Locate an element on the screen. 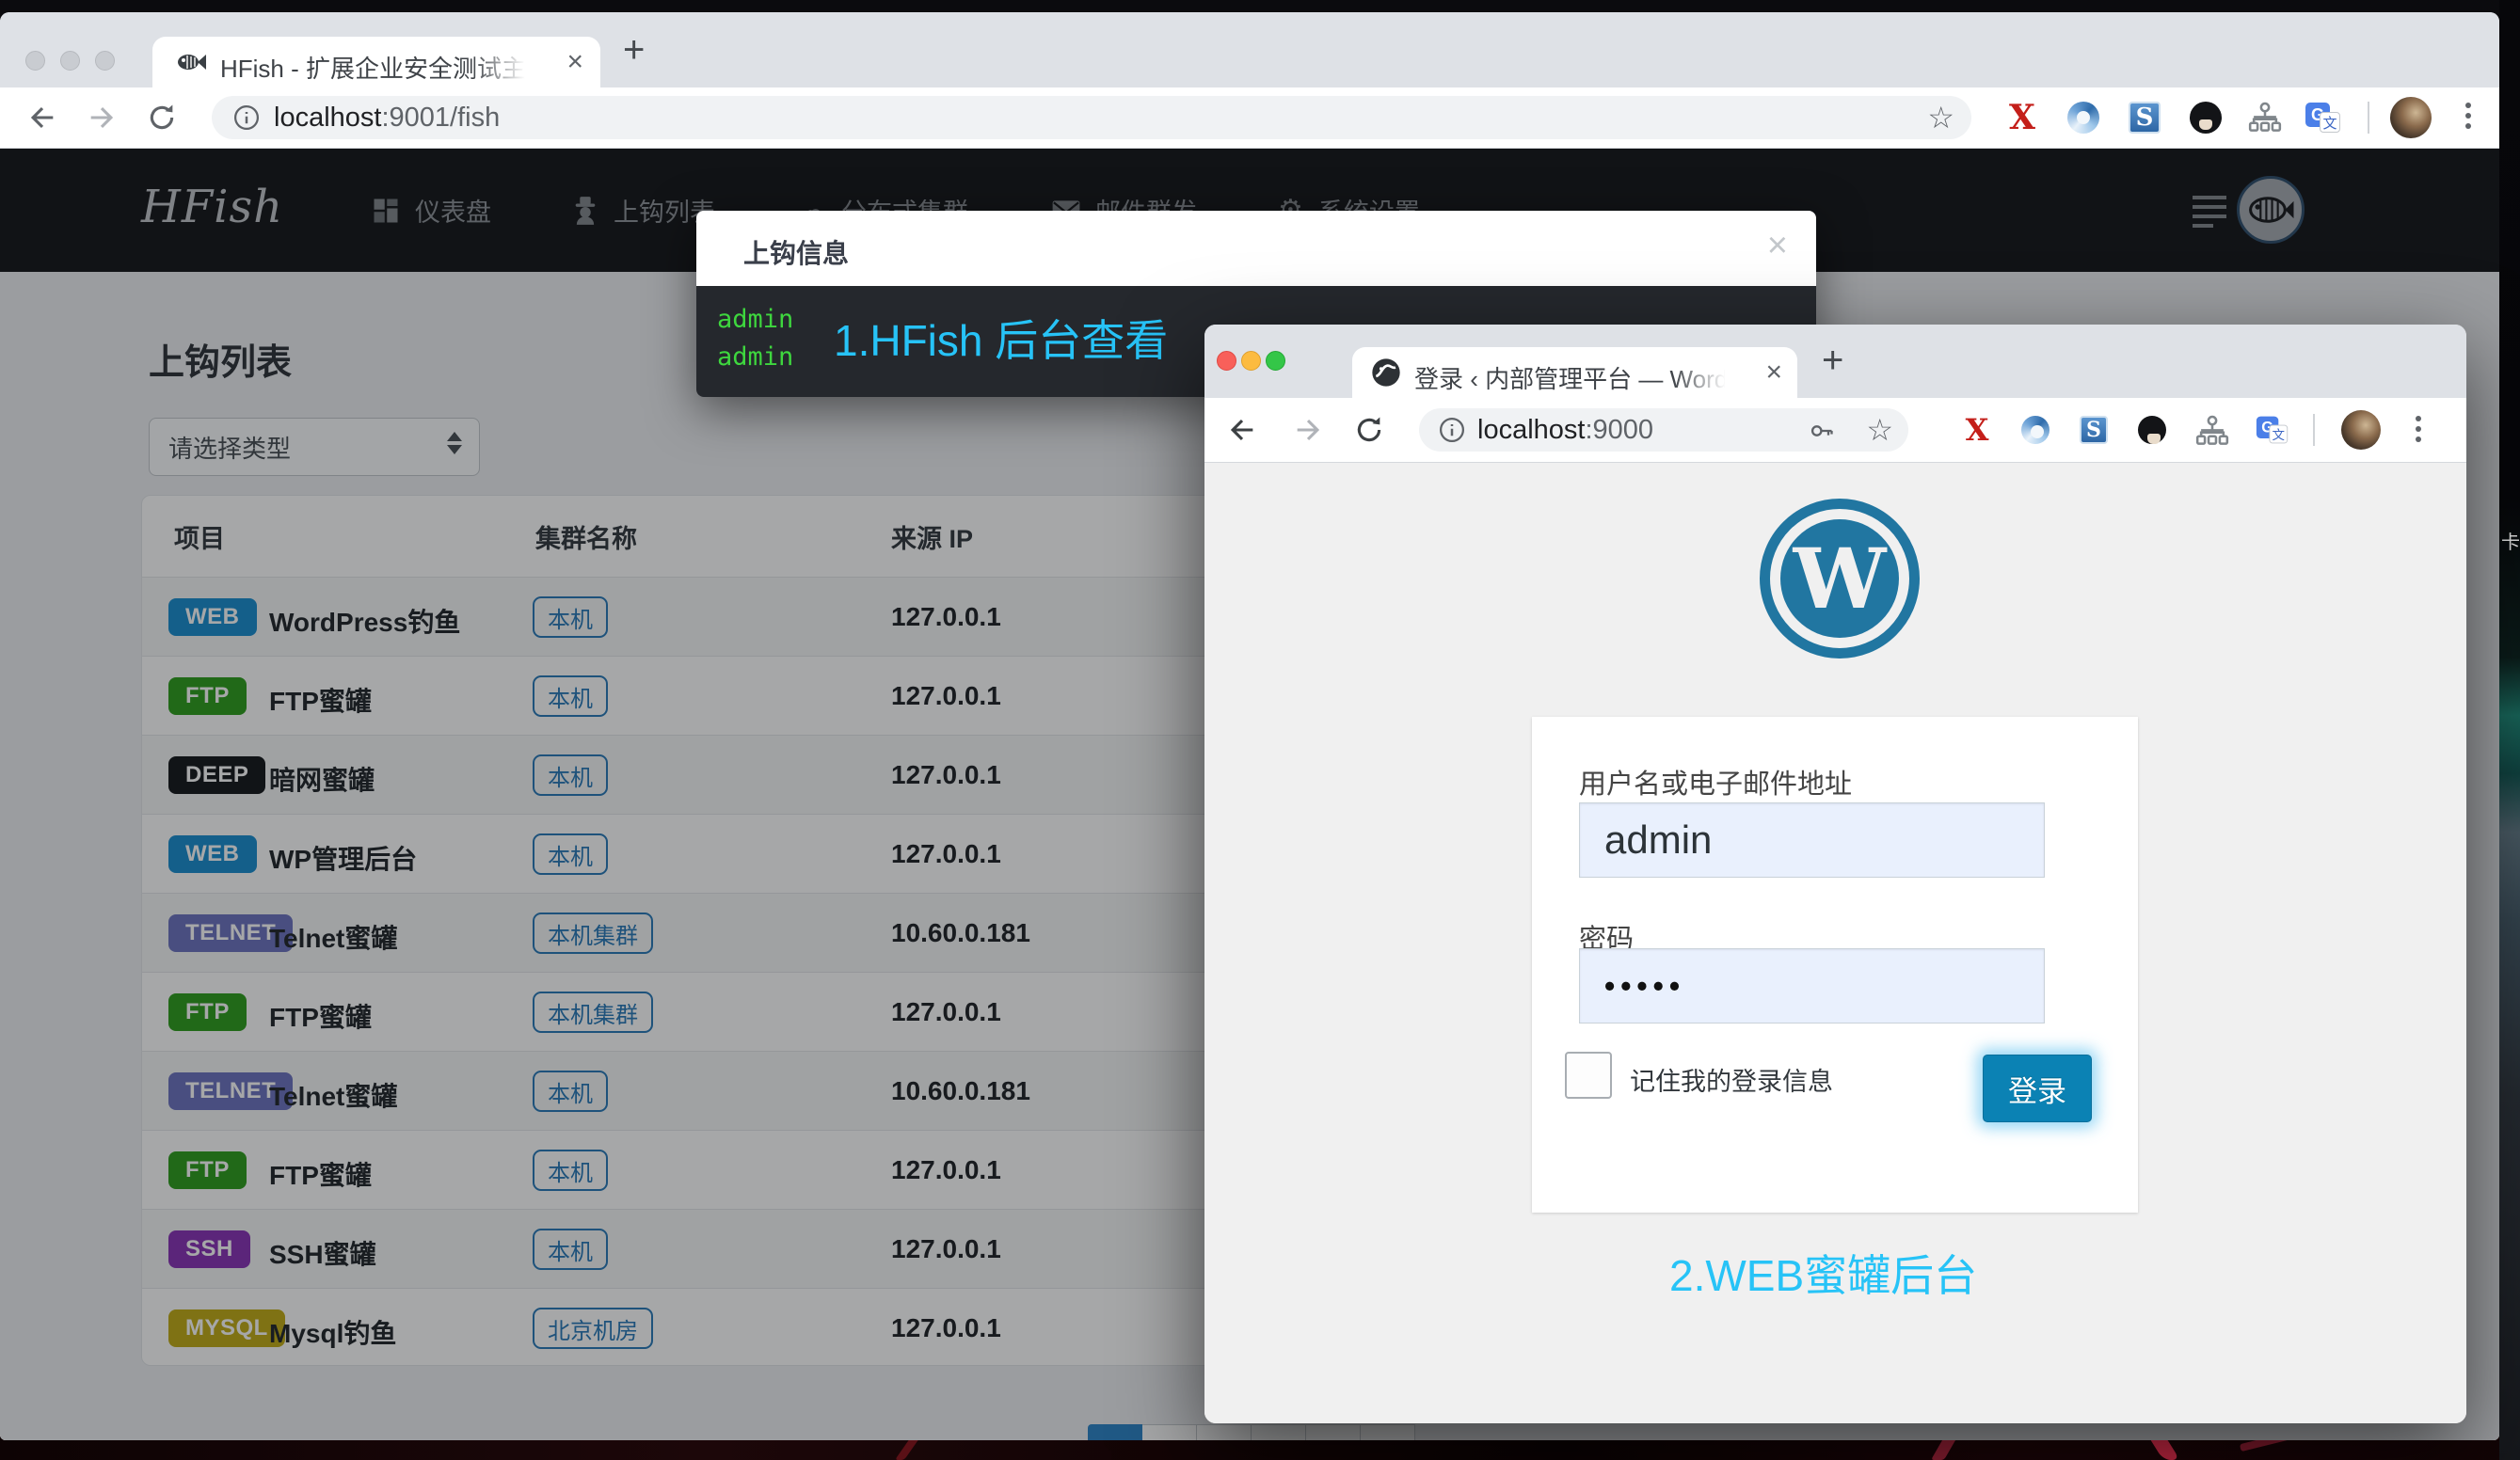 The width and height of the screenshot is (2520, 1460). login-button: 登录 is located at coordinates (2037, 1088).